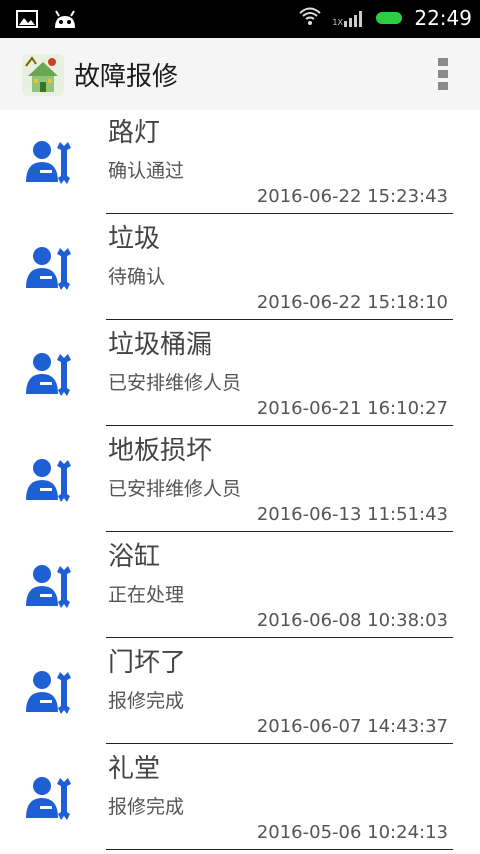 This screenshot has width=480, height=854. I want to click on network-type-label: 1X, so click(337, 22).